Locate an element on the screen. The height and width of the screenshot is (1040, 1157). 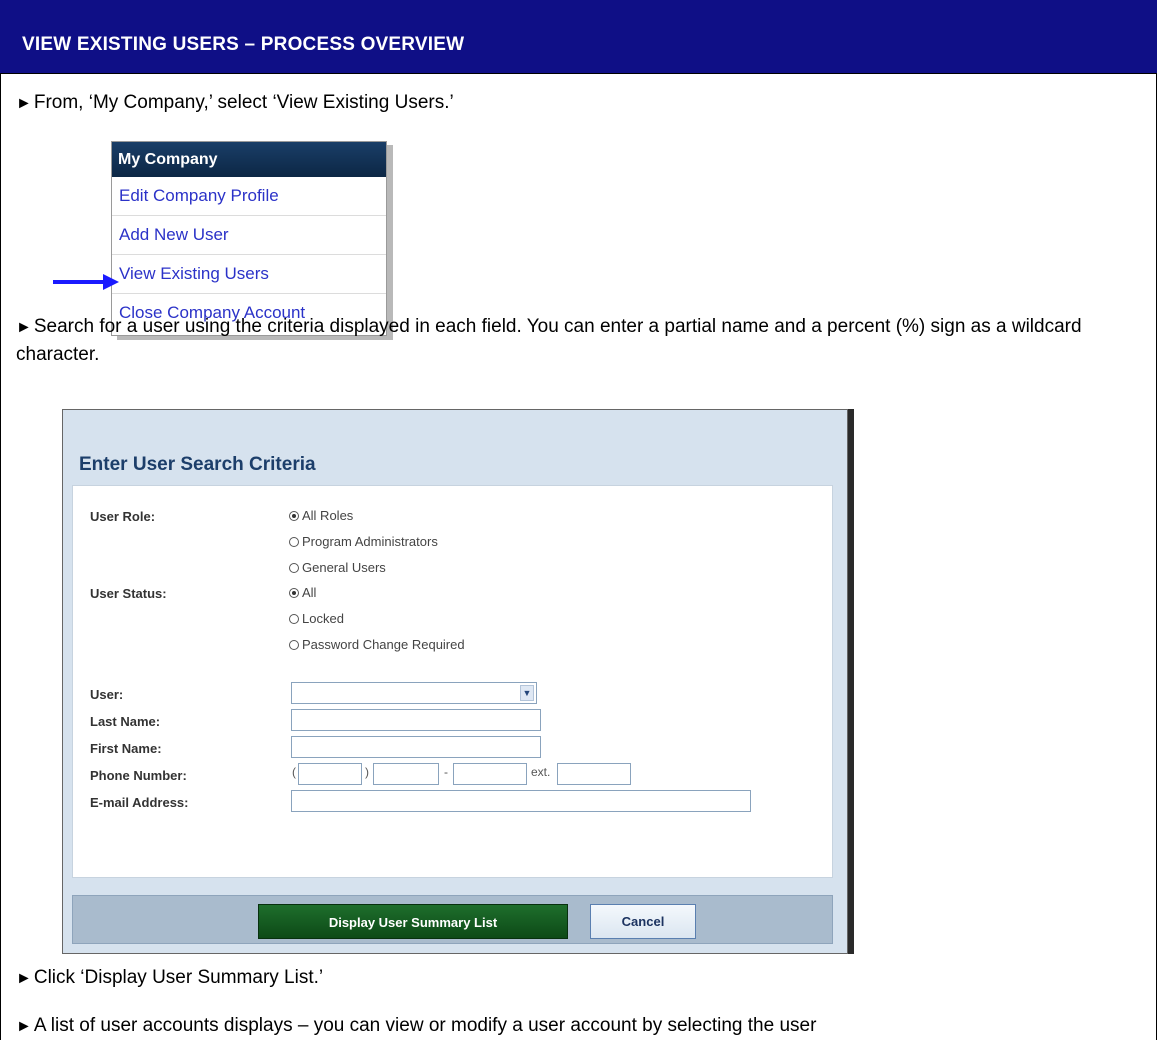
display-user-summary-list-button: Display User Summary List is located at coordinates (413, 921).